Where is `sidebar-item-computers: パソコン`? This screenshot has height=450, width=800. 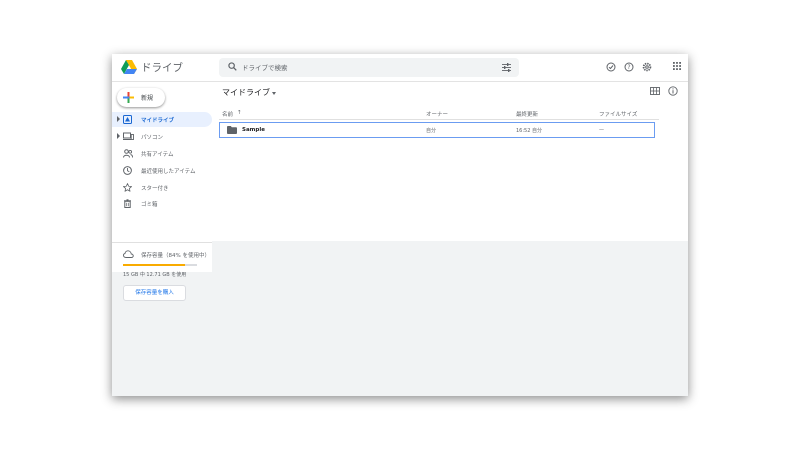 sidebar-item-computers: パソコン is located at coordinates (162, 136).